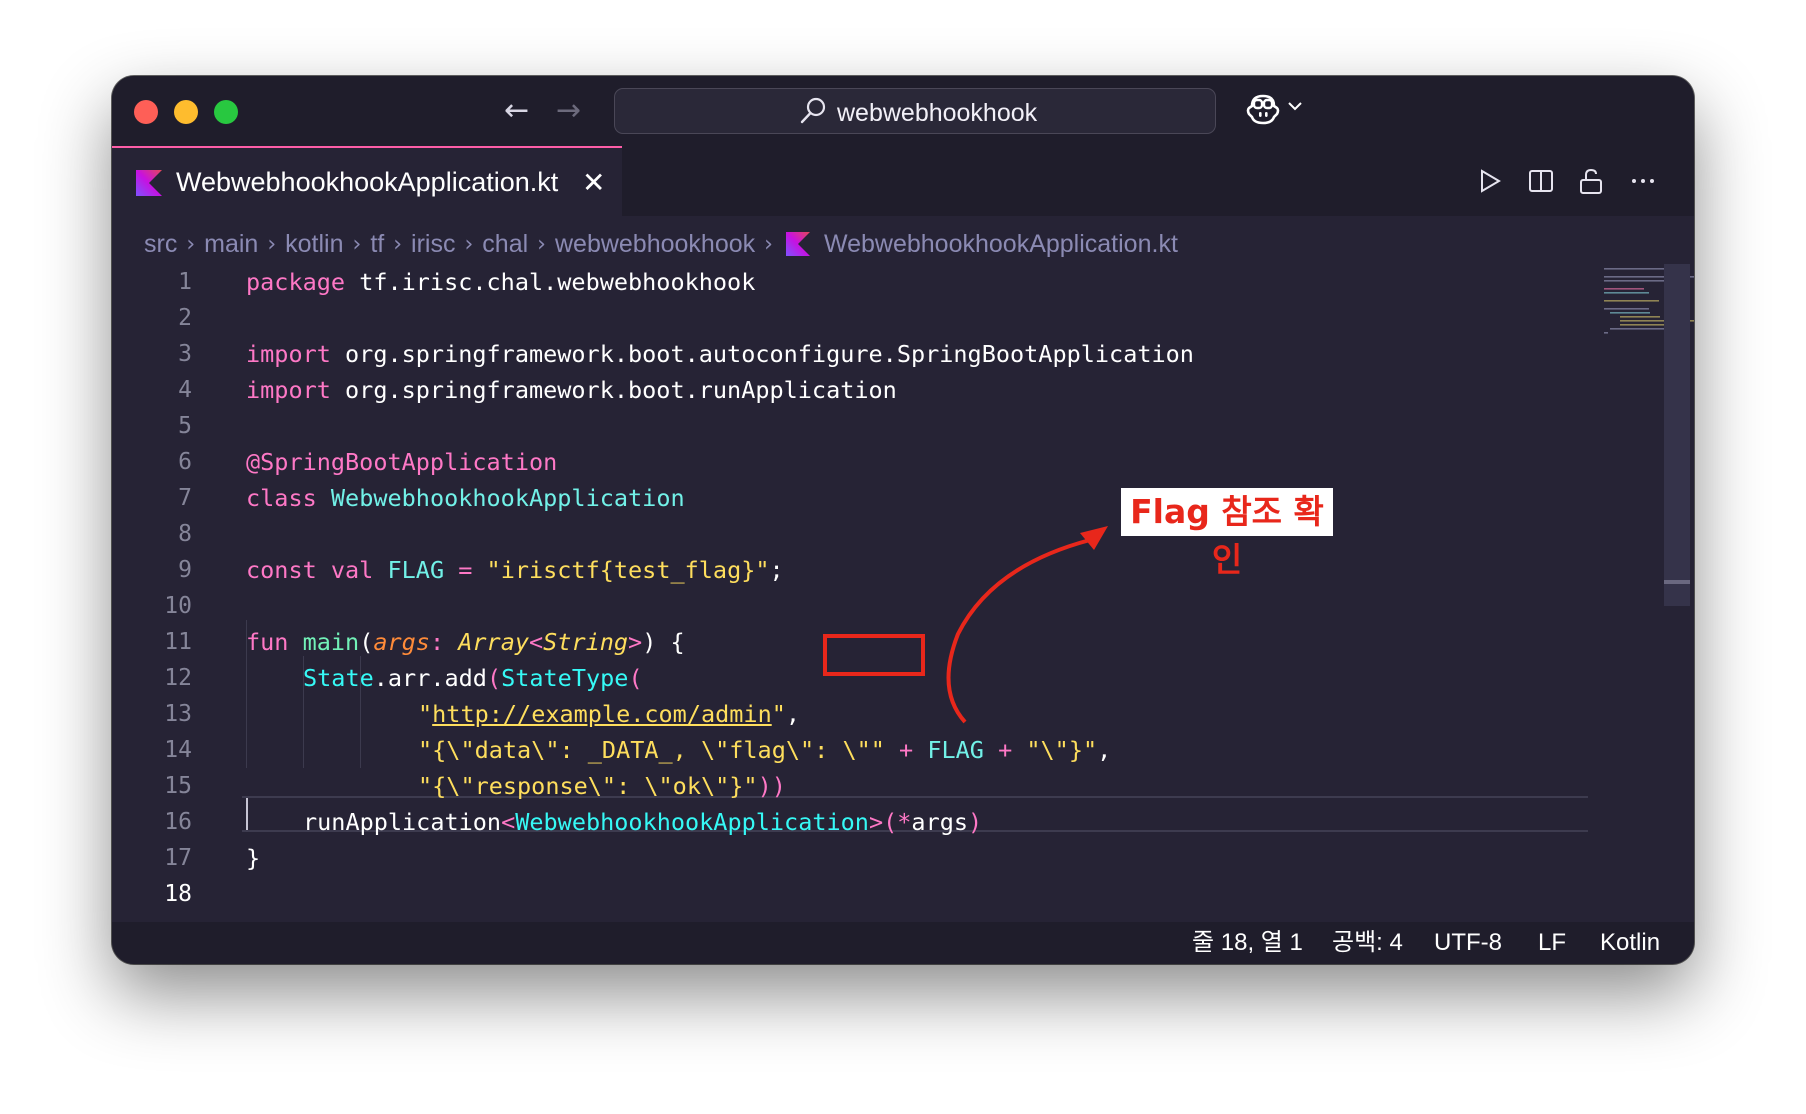 This screenshot has height=1114, width=1806. Describe the element at coordinates (813, 110) in the screenshot. I see `search-icon` at that location.